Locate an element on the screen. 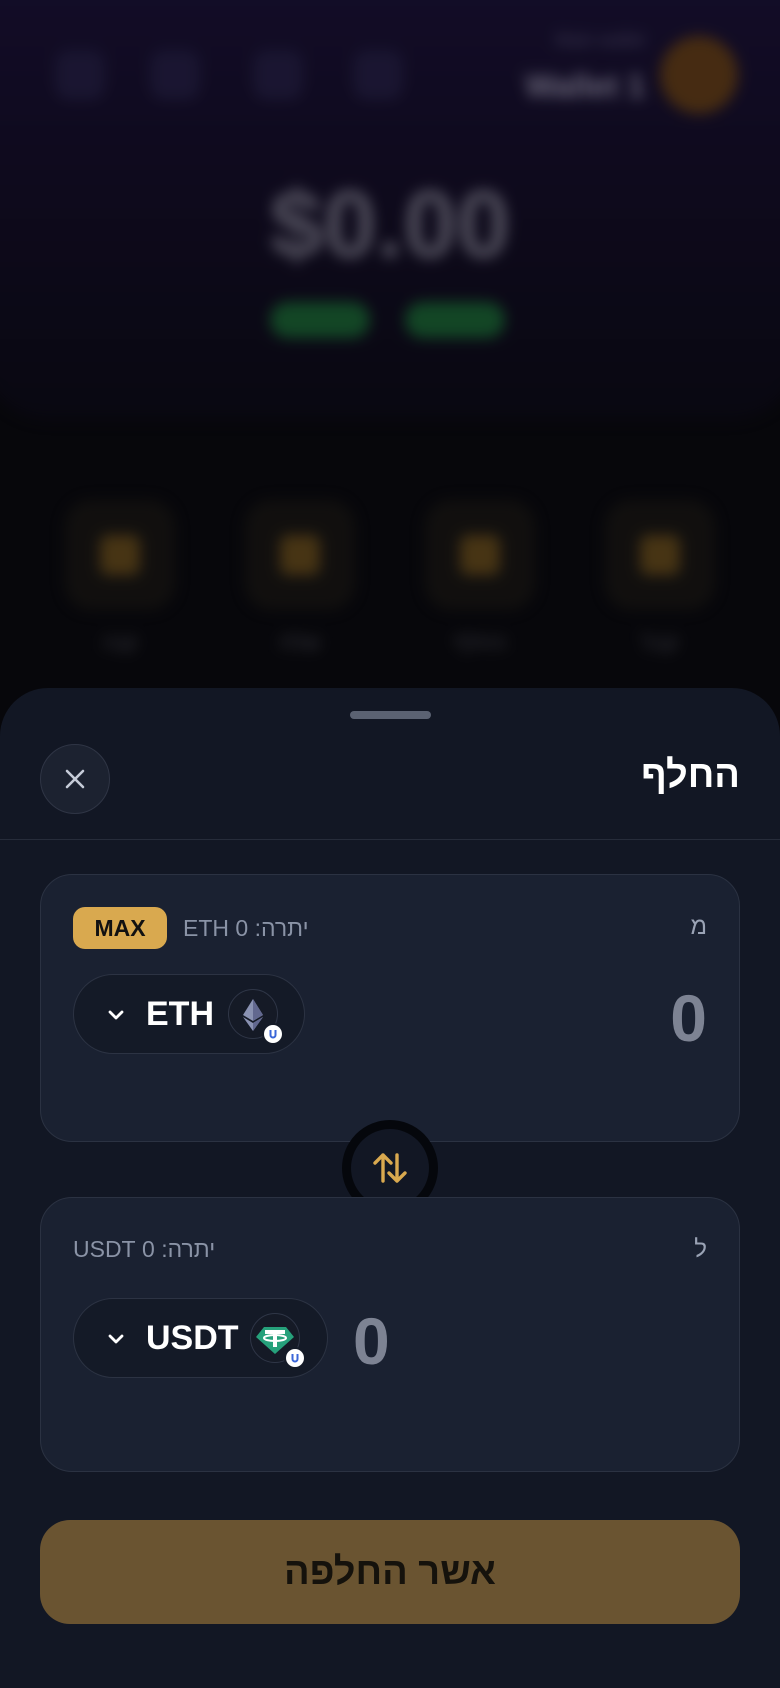  from-card: מ MAX יתרה: 0 ETH ETH 0 is located at coordinates (390, 1008).